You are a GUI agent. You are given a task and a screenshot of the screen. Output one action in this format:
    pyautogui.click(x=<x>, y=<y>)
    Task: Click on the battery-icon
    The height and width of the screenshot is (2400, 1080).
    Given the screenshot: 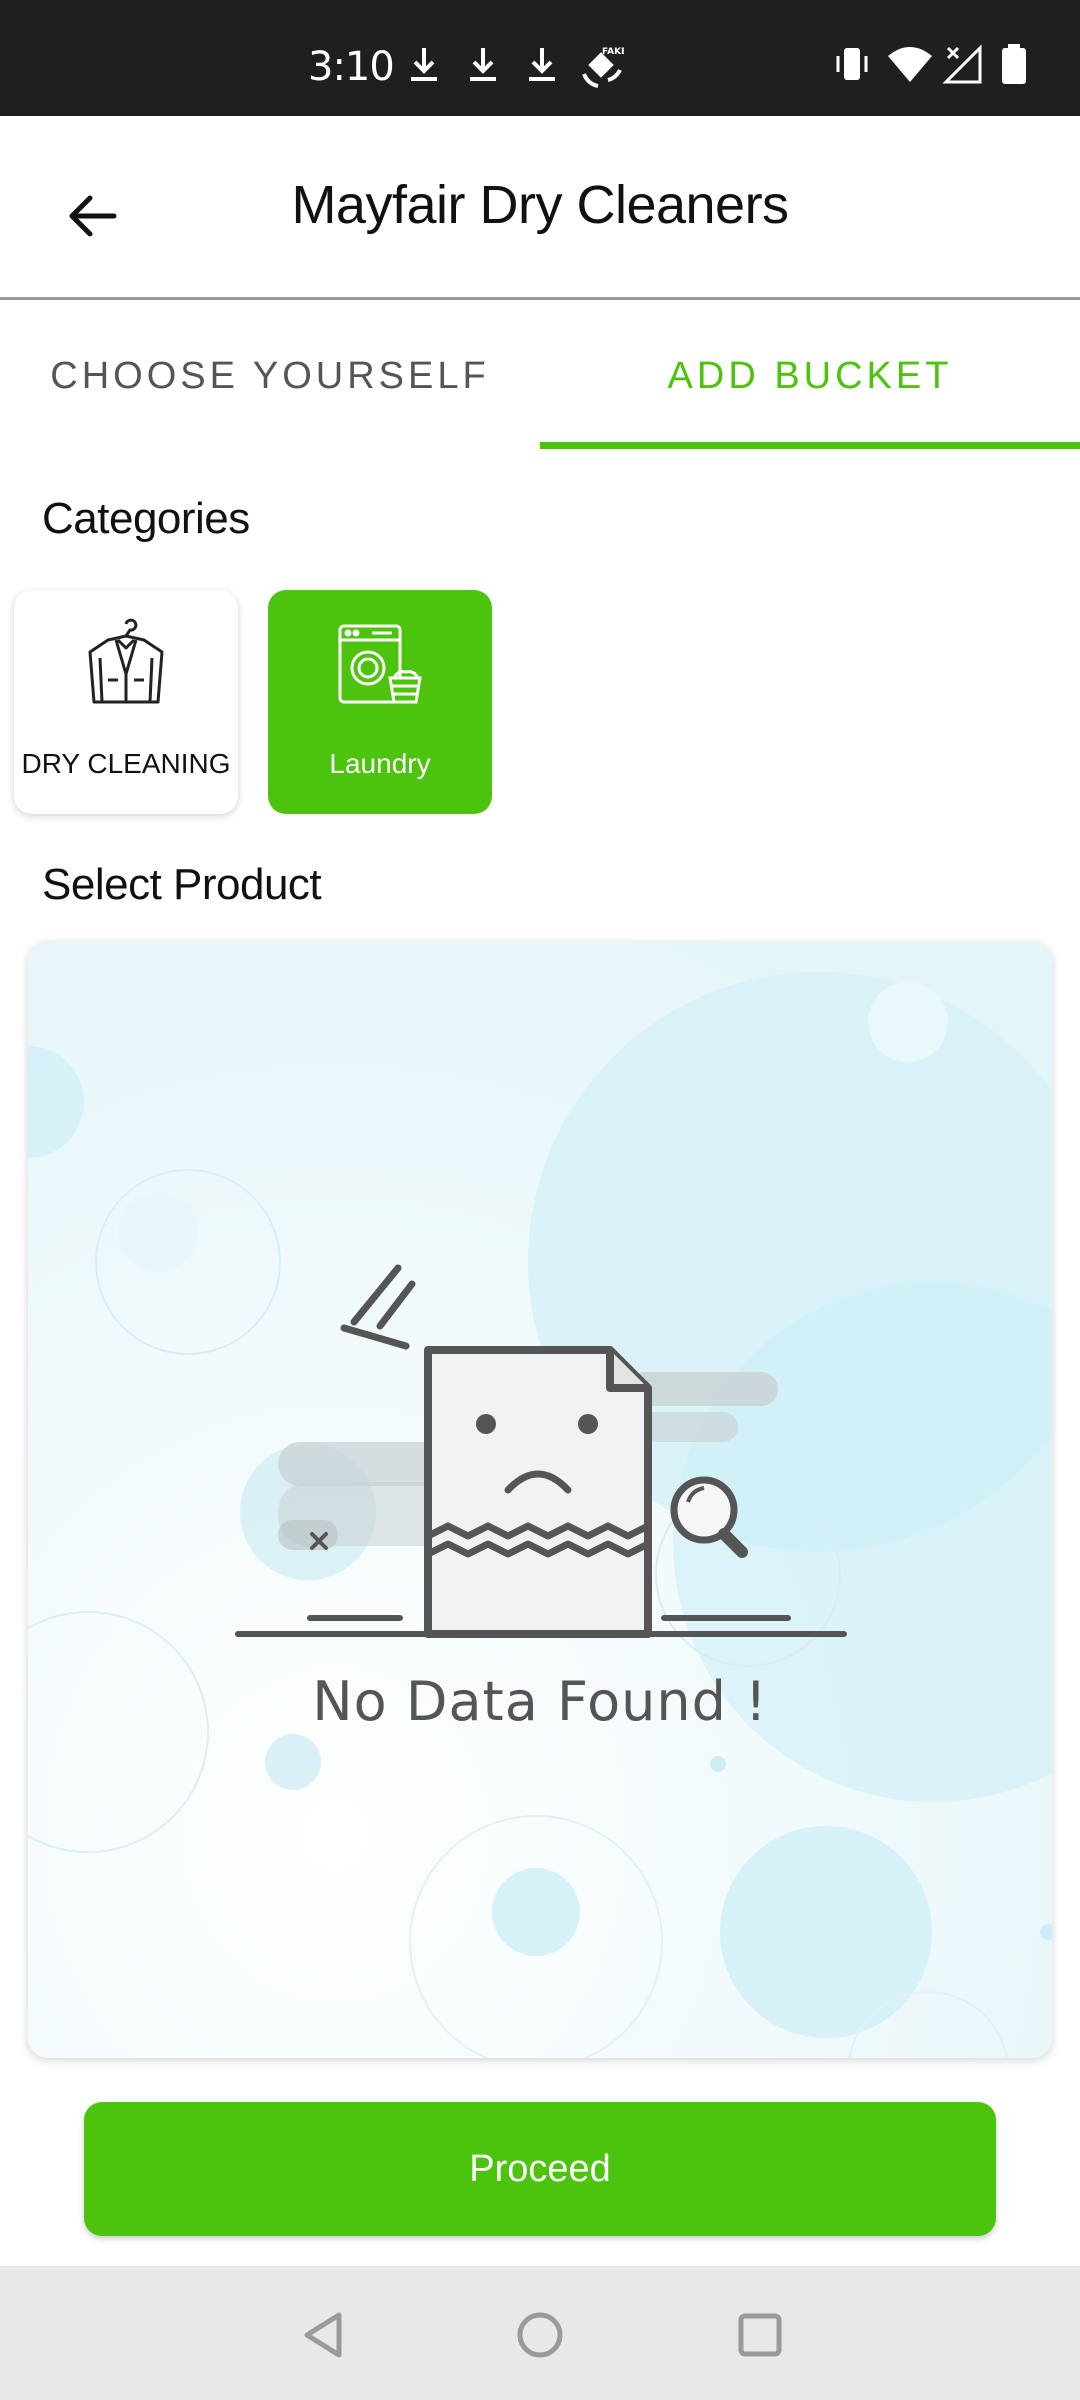 What is the action you would take?
    pyautogui.click(x=1014, y=64)
    